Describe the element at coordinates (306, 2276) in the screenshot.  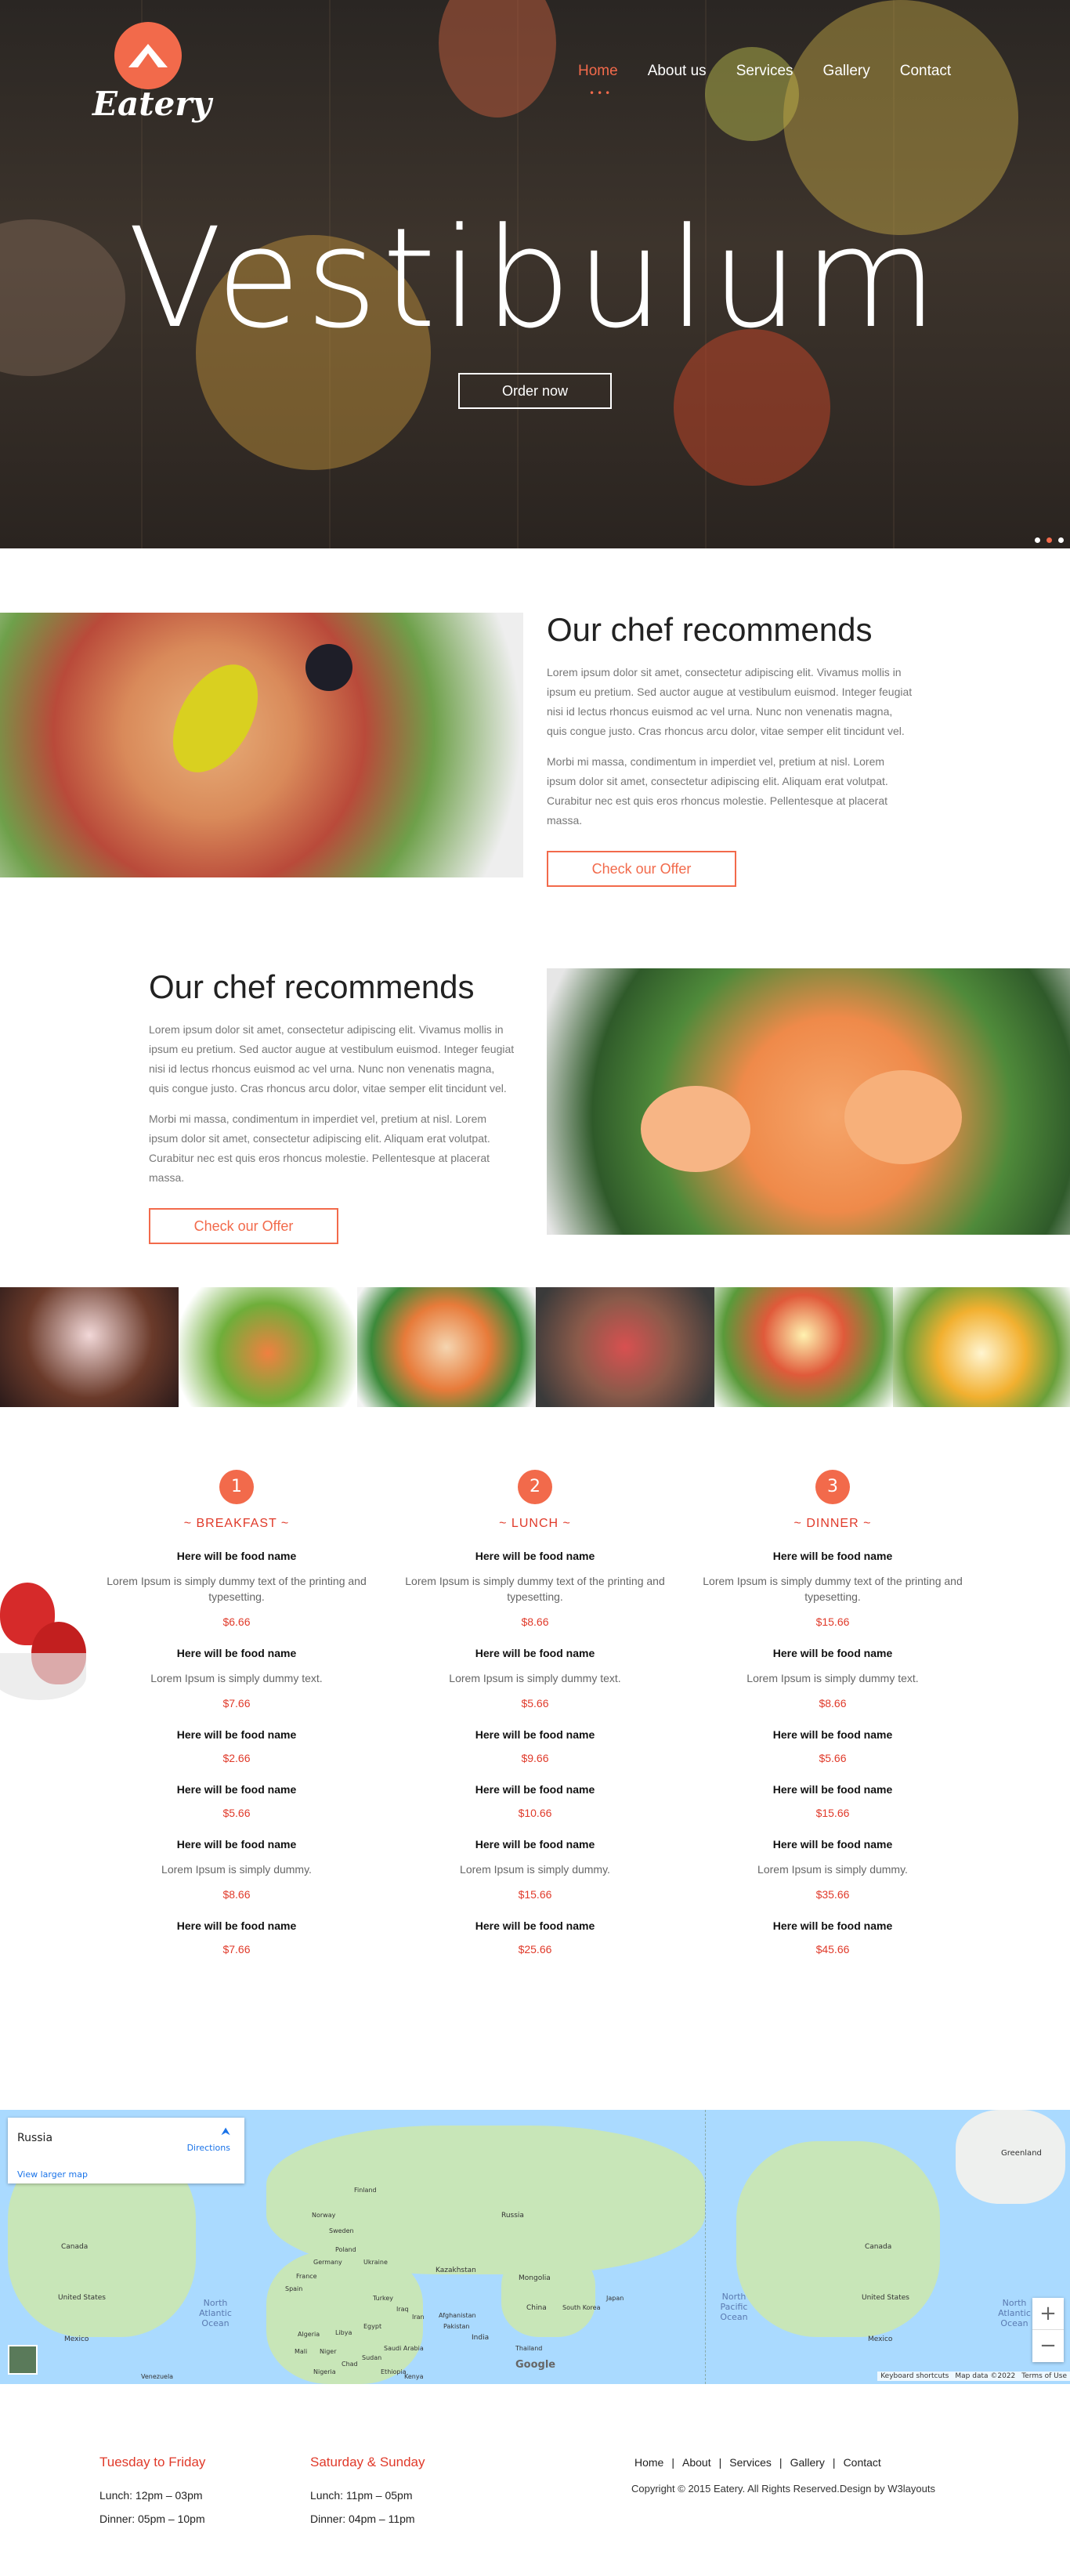
I see `map-label: France` at that location.